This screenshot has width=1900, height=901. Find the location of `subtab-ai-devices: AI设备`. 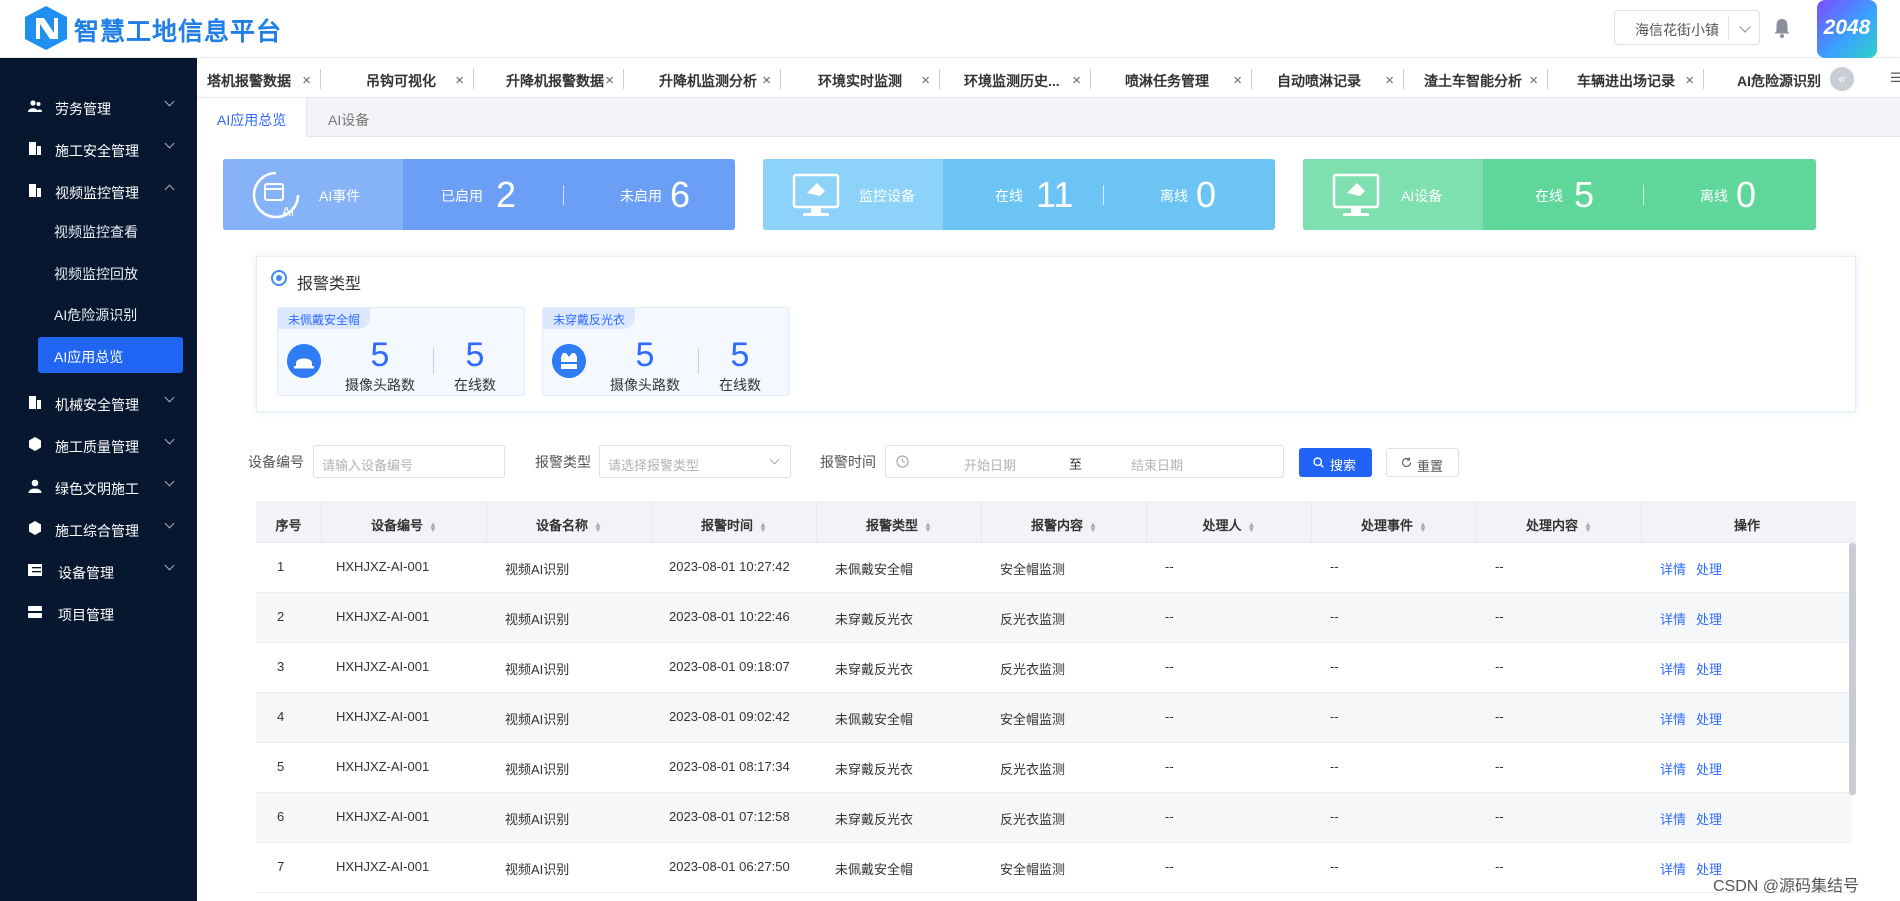

subtab-ai-devices: AI设备 is located at coordinates (348, 117).